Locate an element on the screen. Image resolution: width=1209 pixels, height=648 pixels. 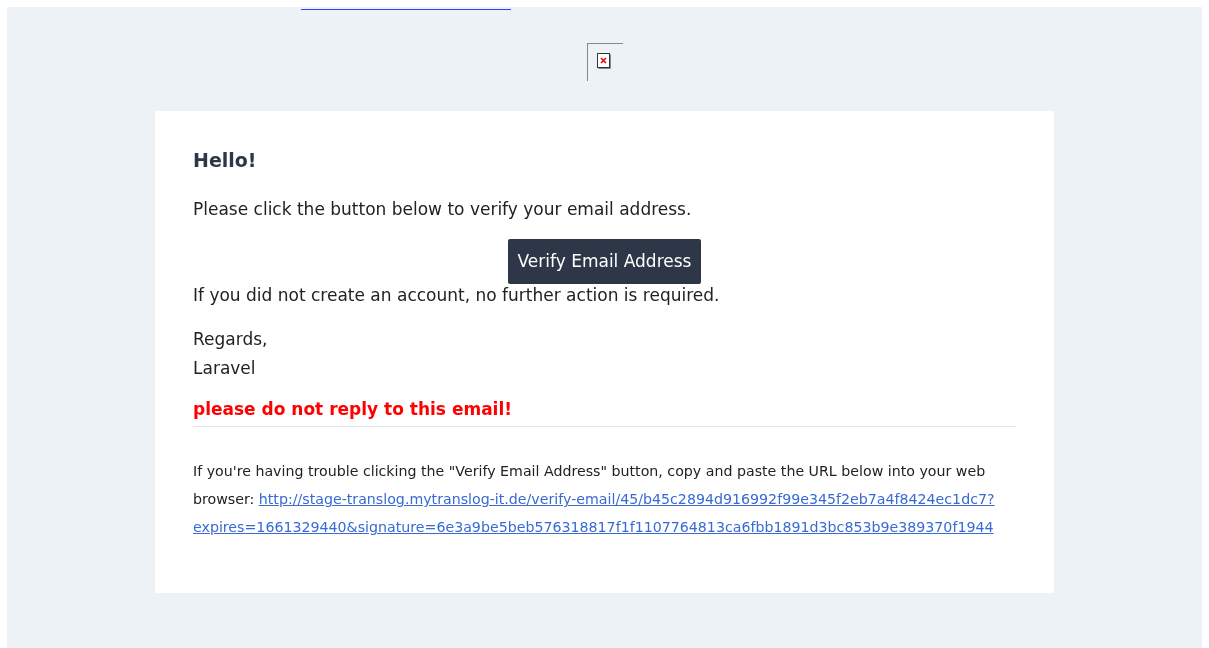
verification-link: http://stage-translog.mytranslog-it.de/verify-email/45/b45c2894d916992f99e345f2eb7a4f8424ec1dc7? is located at coordinates (626, 499).